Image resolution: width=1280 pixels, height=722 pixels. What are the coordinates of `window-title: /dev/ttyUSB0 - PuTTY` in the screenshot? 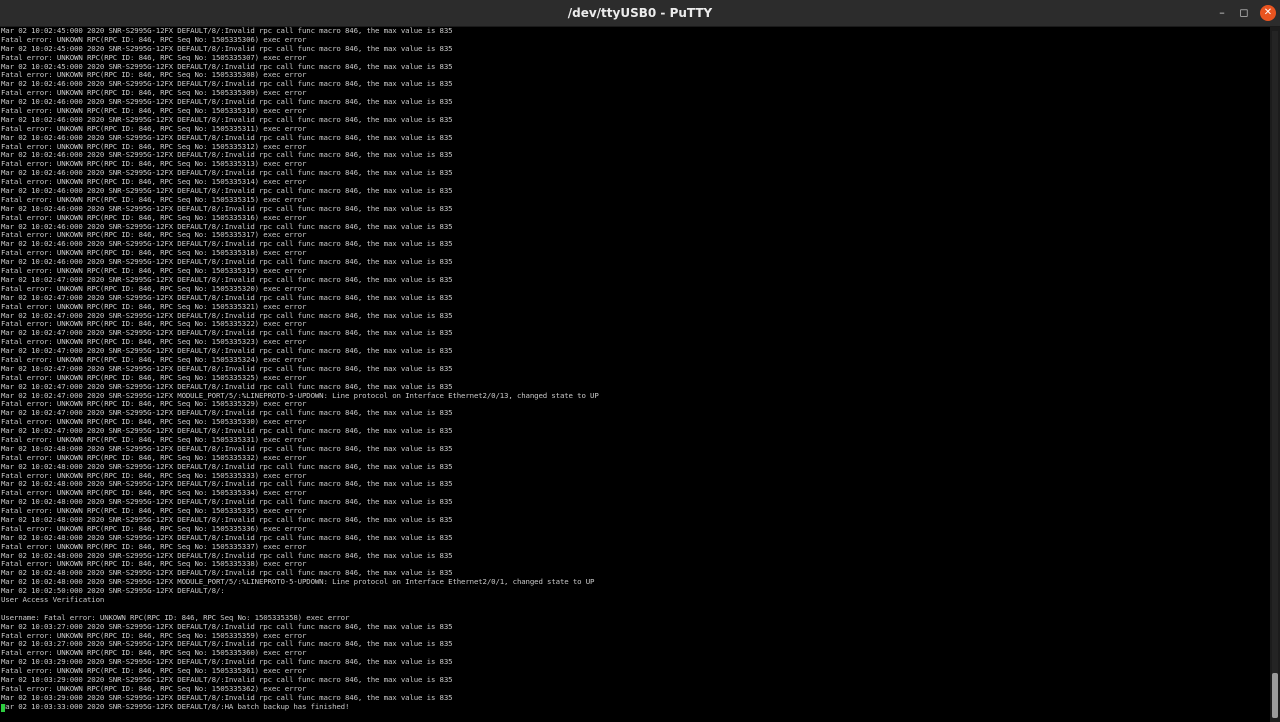 It's located at (640, 13).